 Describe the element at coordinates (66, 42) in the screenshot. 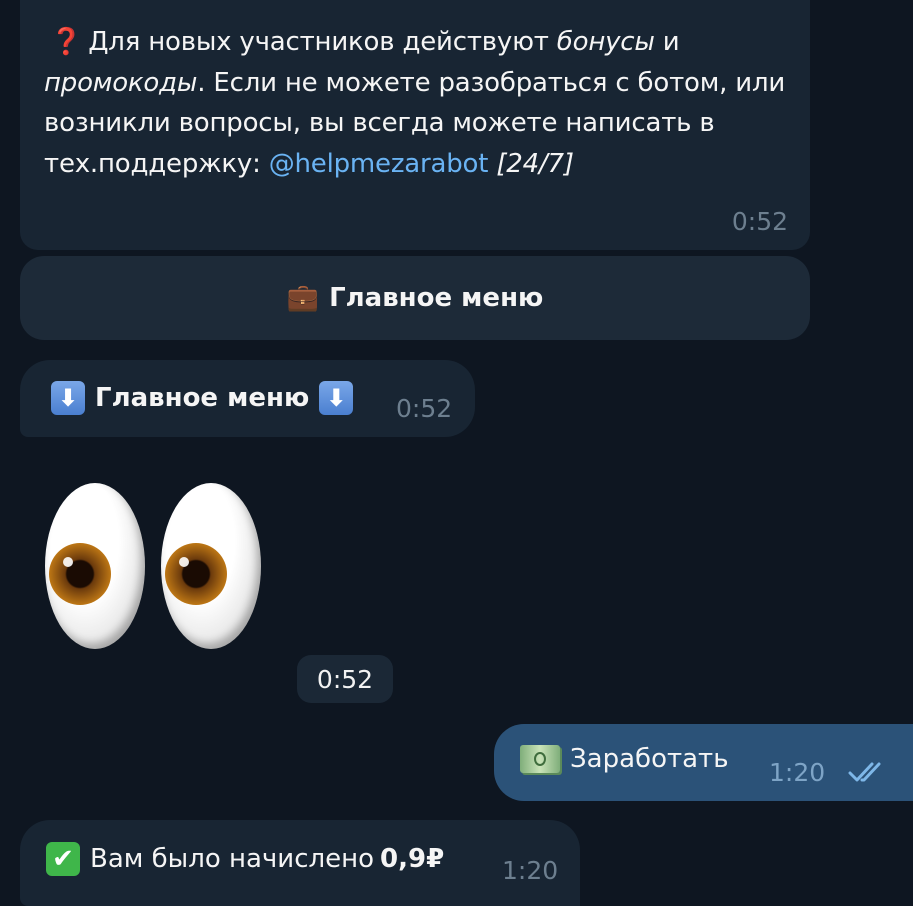

I see `question-mark-icon: ❓` at that location.